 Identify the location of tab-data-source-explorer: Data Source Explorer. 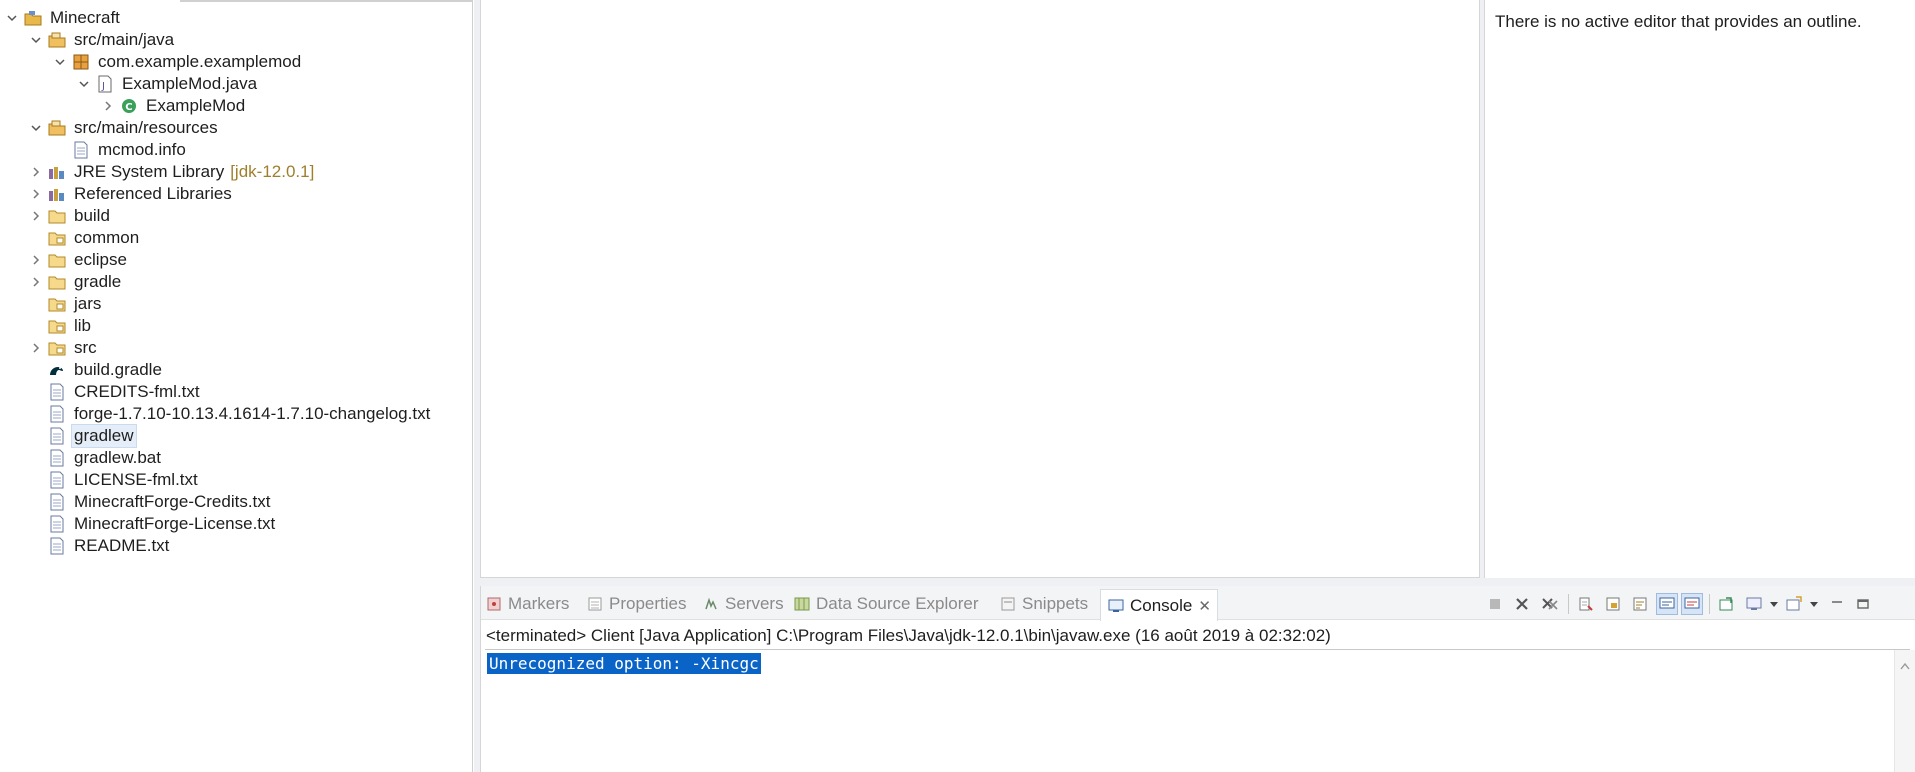
(886, 604).